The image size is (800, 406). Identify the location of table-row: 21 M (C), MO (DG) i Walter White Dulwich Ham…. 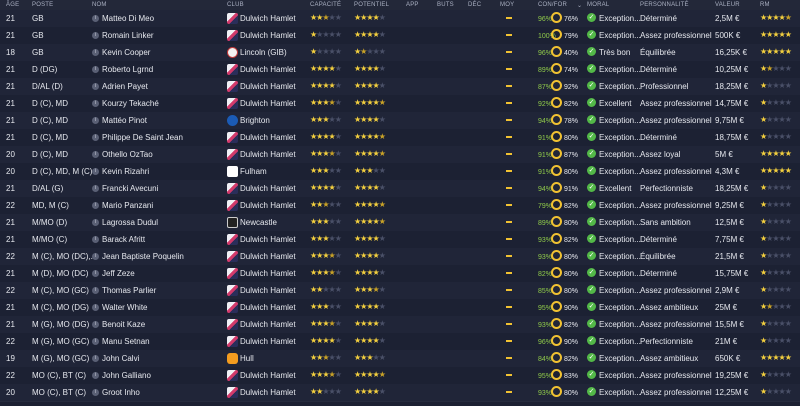
(400, 308).